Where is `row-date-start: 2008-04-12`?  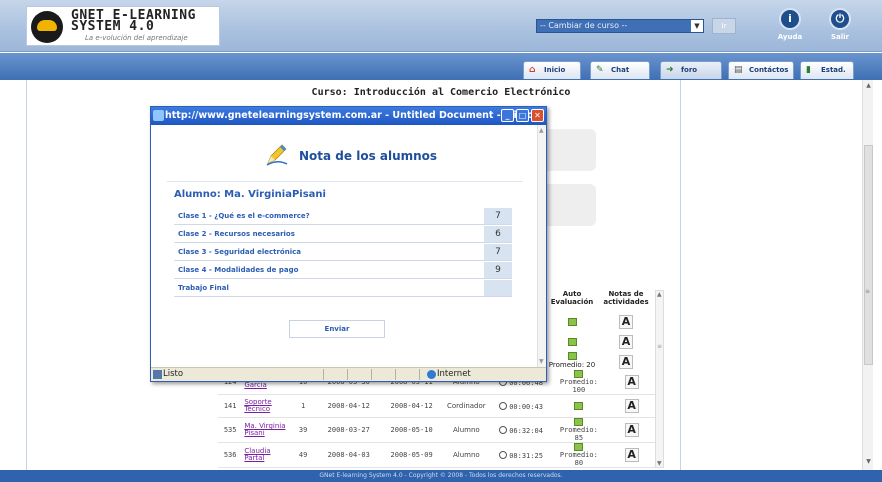
row-date-start: 2008-04-12 is located at coordinates (349, 406).